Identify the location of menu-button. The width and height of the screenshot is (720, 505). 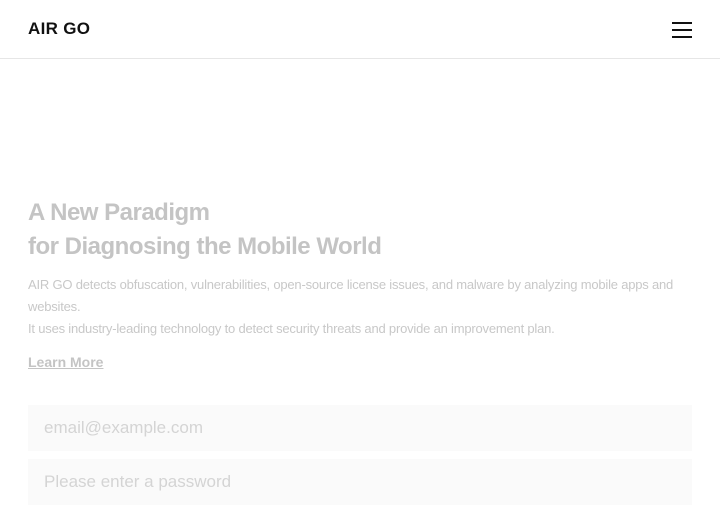
(682, 30).